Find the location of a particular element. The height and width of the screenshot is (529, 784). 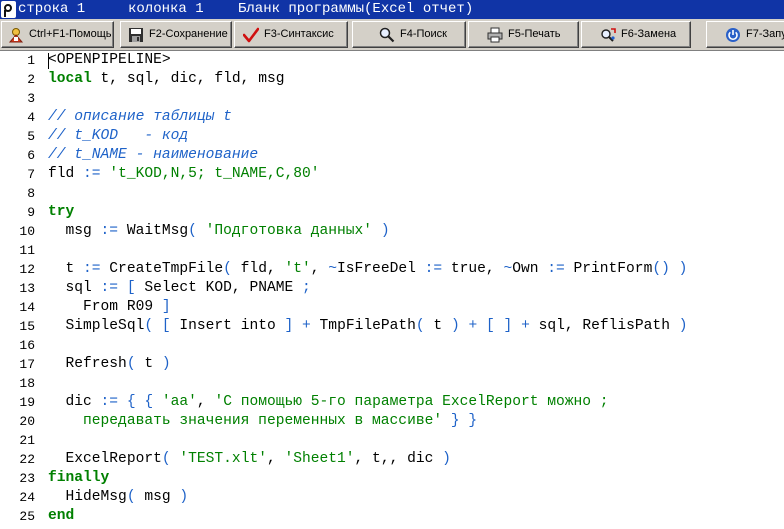

code-text: local t, sql, dic, fld, msg is located at coordinates (166, 79).